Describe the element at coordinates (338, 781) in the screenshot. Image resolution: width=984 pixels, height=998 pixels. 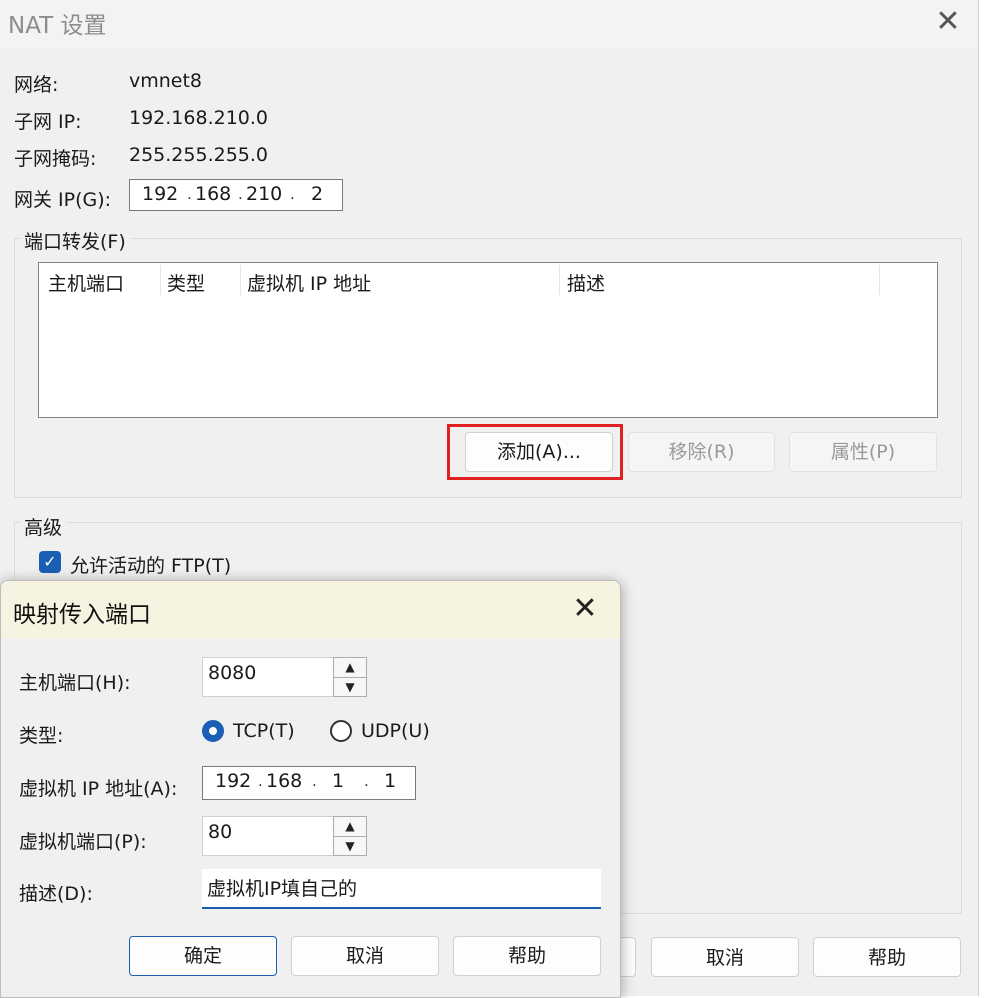
I see `vm-ip-octet-3: 1` at that location.